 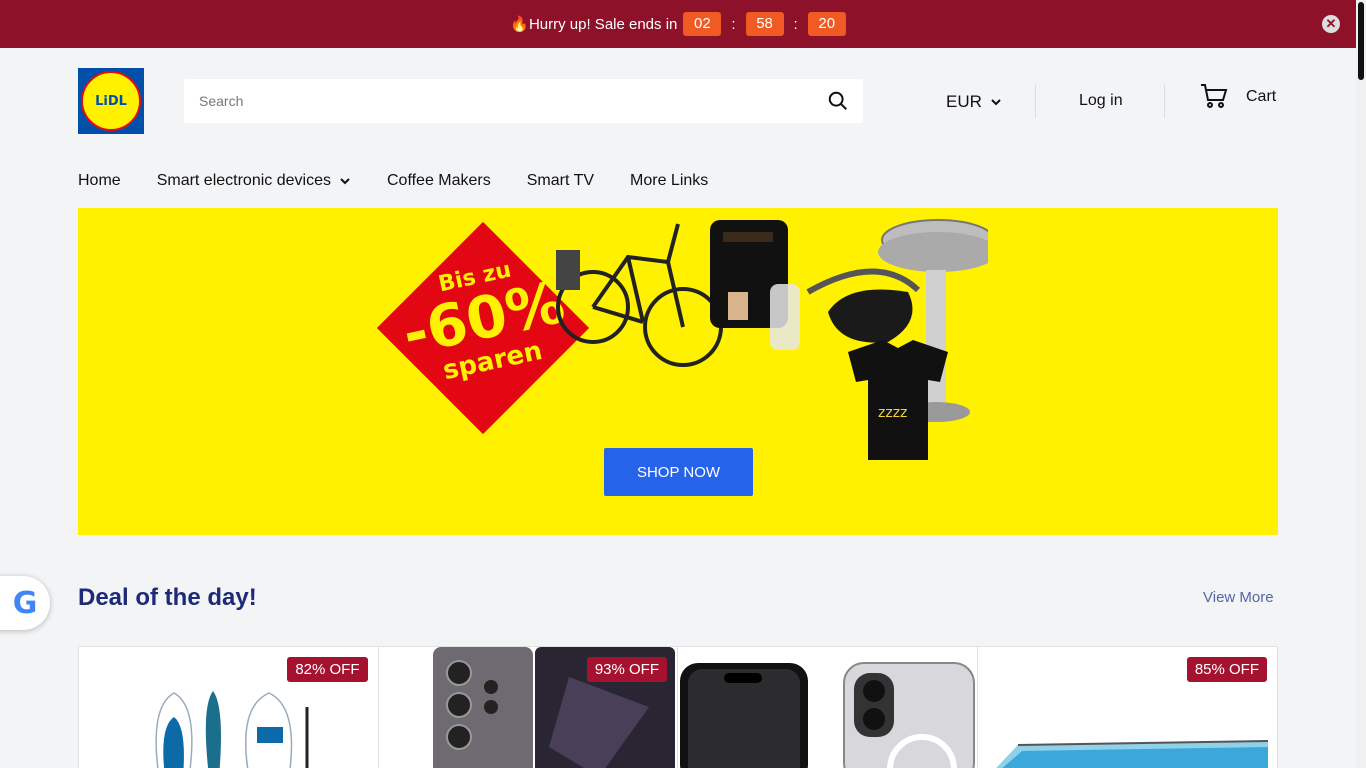 What do you see at coordinates (494, 101) in the screenshot?
I see `search-input` at bounding box center [494, 101].